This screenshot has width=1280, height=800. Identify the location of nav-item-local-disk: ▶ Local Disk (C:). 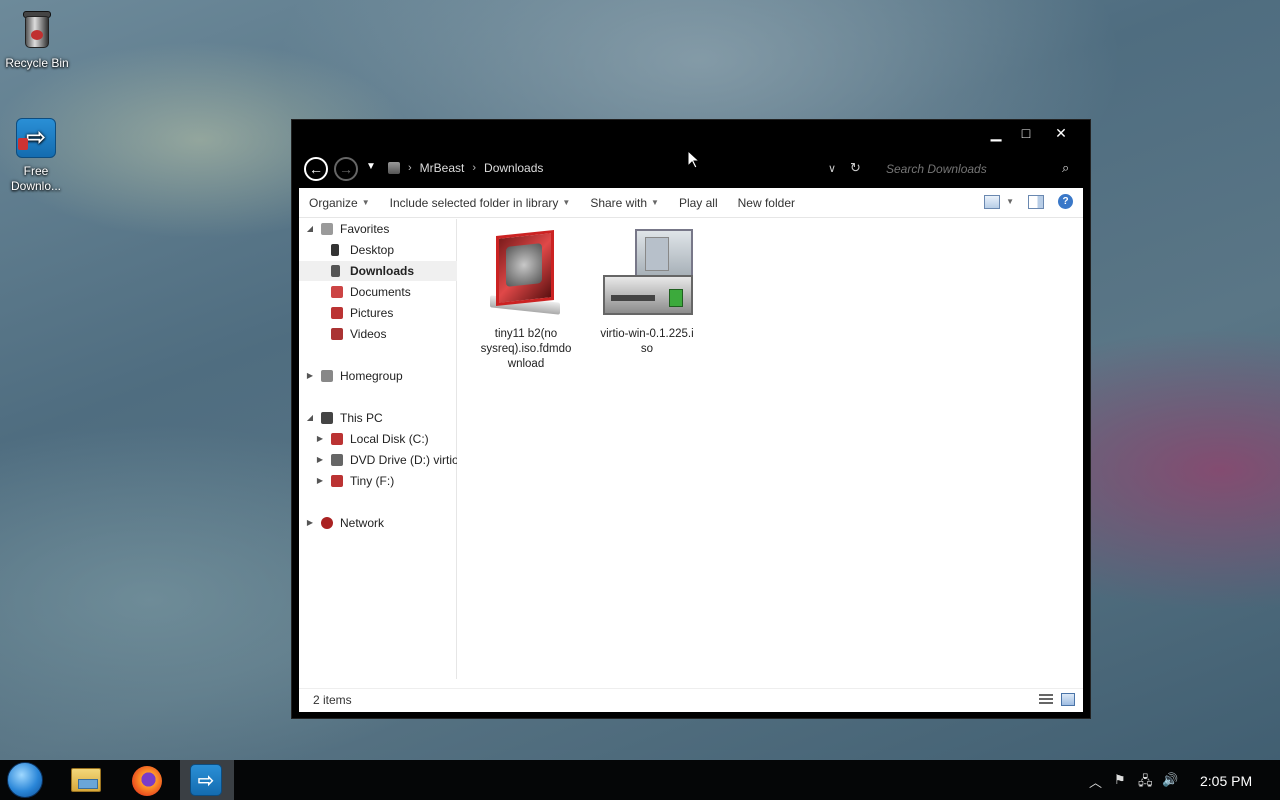
(378, 439).